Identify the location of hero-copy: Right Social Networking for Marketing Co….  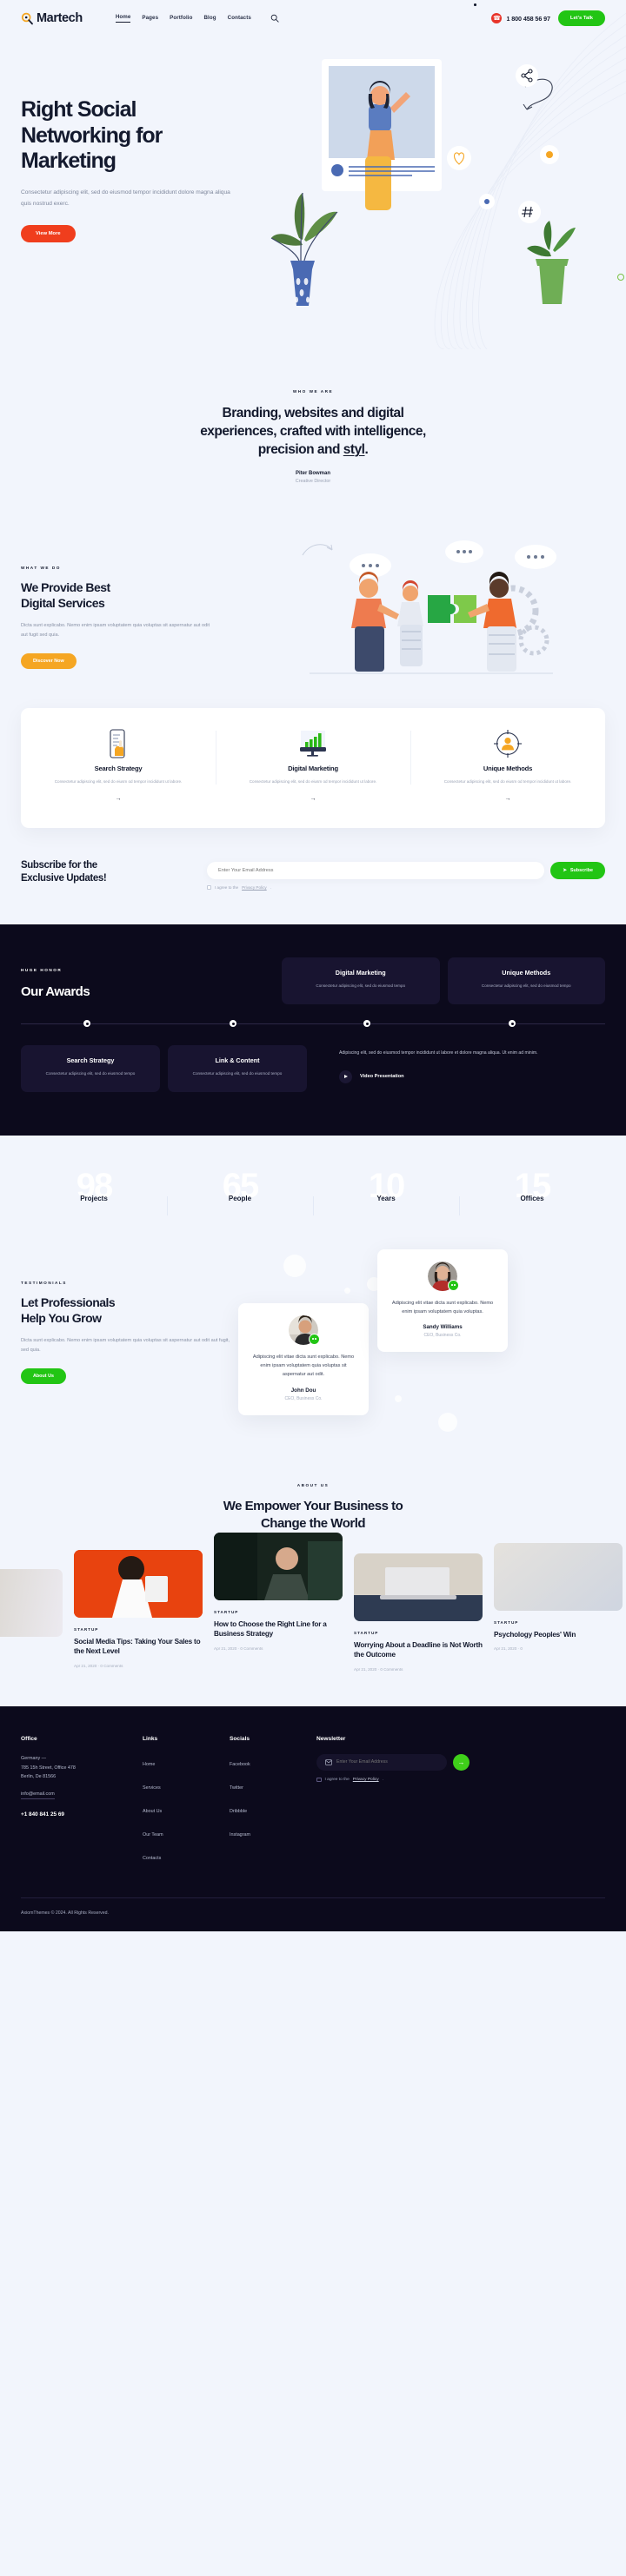
(151, 152).